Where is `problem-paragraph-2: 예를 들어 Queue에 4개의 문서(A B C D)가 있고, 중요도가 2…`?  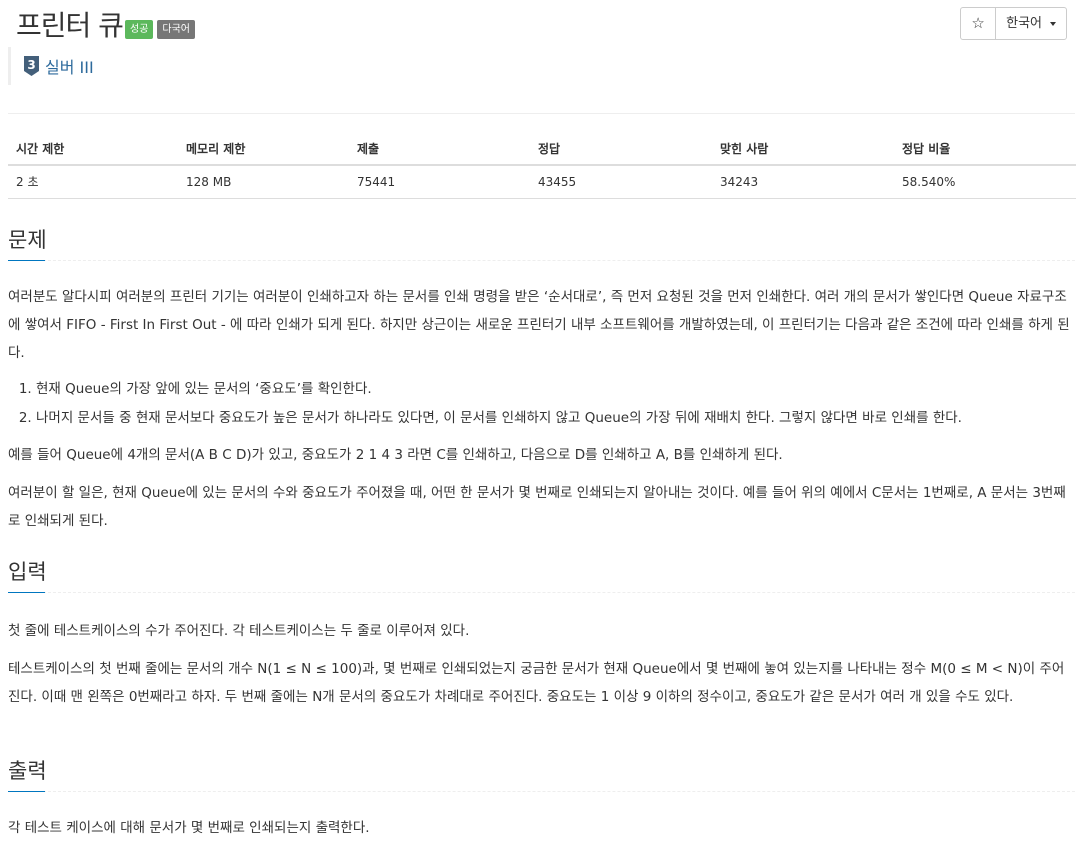 problem-paragraph-2: 예를 들어 Queue에 4개의 문서(A B C D)가 있고, 중요도가 2… is located at coordinates (395, 455).